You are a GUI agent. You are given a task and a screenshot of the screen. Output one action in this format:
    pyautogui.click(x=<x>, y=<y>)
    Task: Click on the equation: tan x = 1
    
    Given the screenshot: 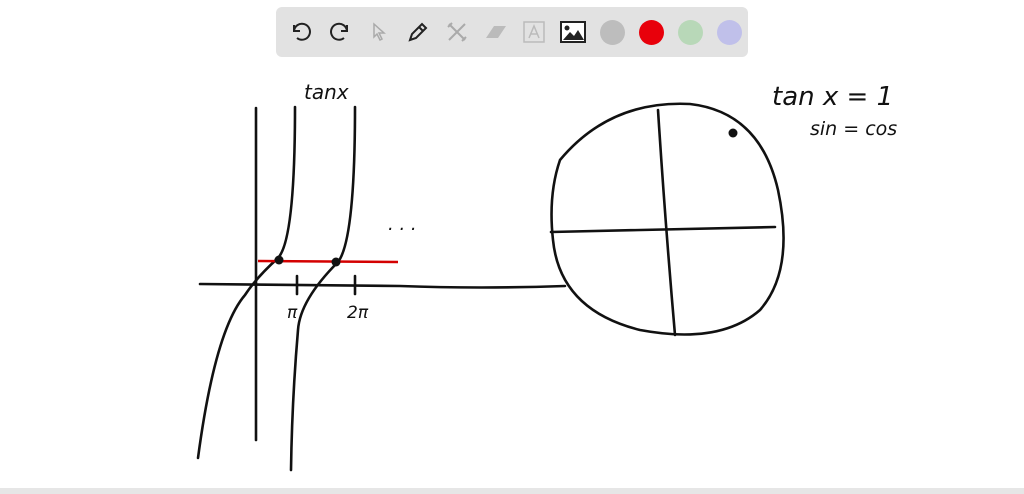 What is the action you would take?
    pyautogui.click(x=832, y=97)
    